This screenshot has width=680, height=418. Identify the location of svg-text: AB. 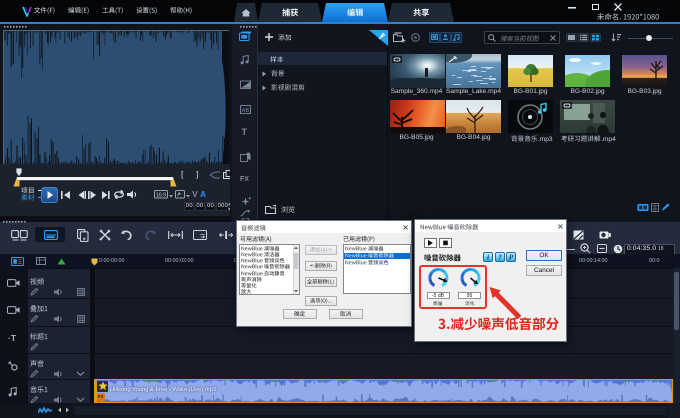
(246, 110).